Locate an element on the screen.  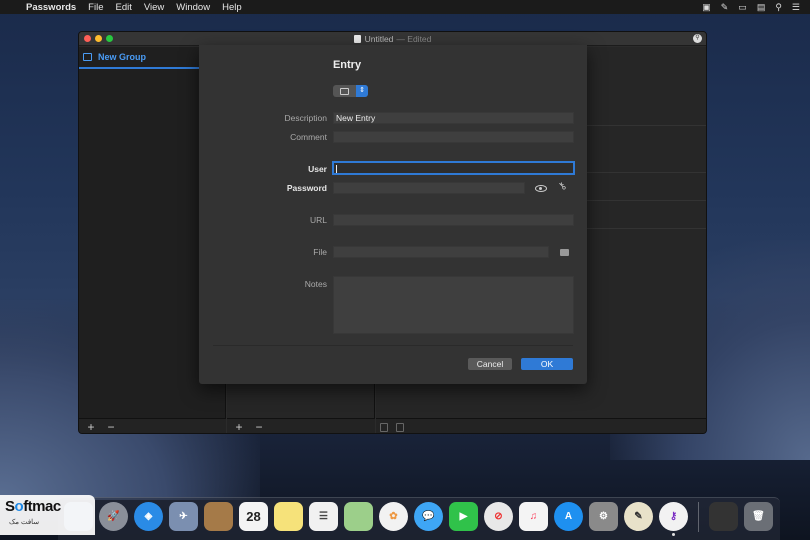
search-icon: ⚲ is located at coordinates (697, 38).